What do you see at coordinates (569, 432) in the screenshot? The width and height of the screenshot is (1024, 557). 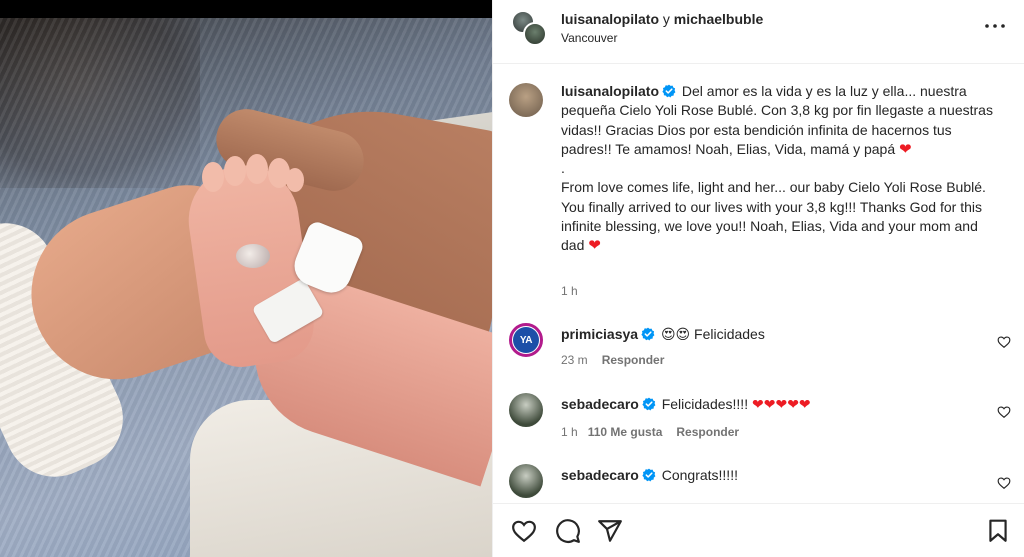 I see `comment-timestamp: 1 h` at bounding box center [569, 432].